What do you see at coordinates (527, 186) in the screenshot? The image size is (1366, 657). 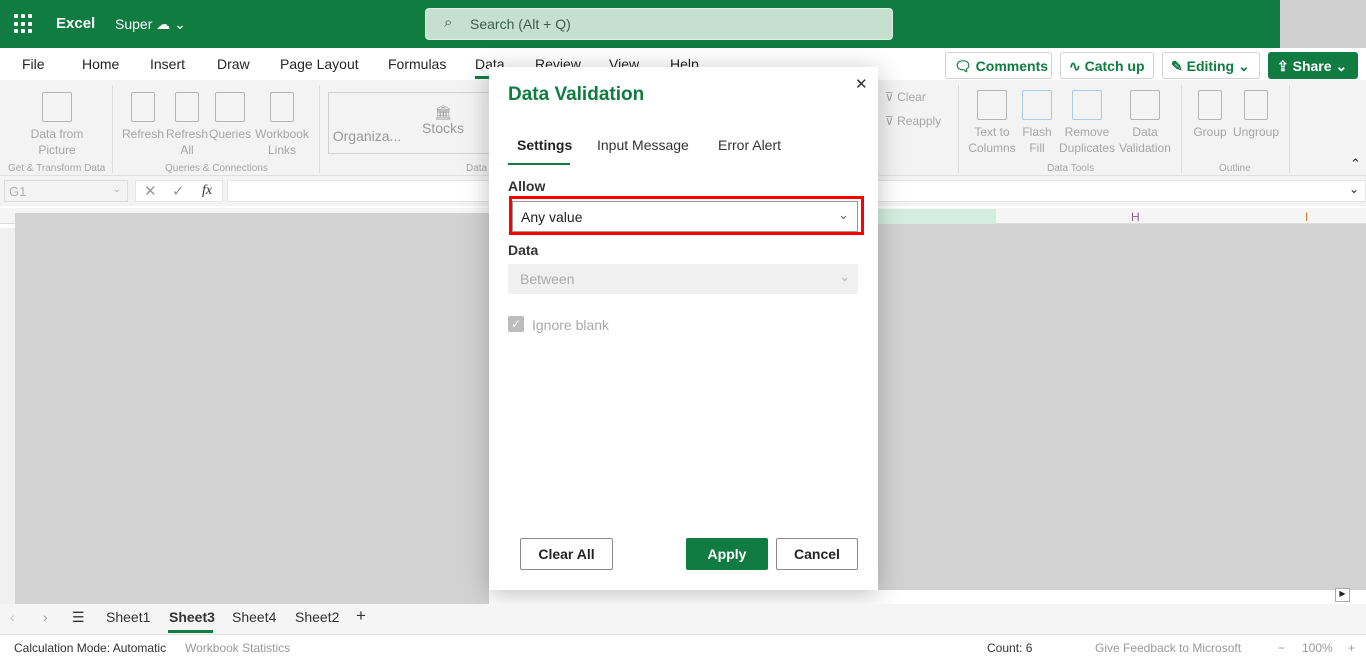 I see `allow-label: Allow` at bounding box center [527, 186].